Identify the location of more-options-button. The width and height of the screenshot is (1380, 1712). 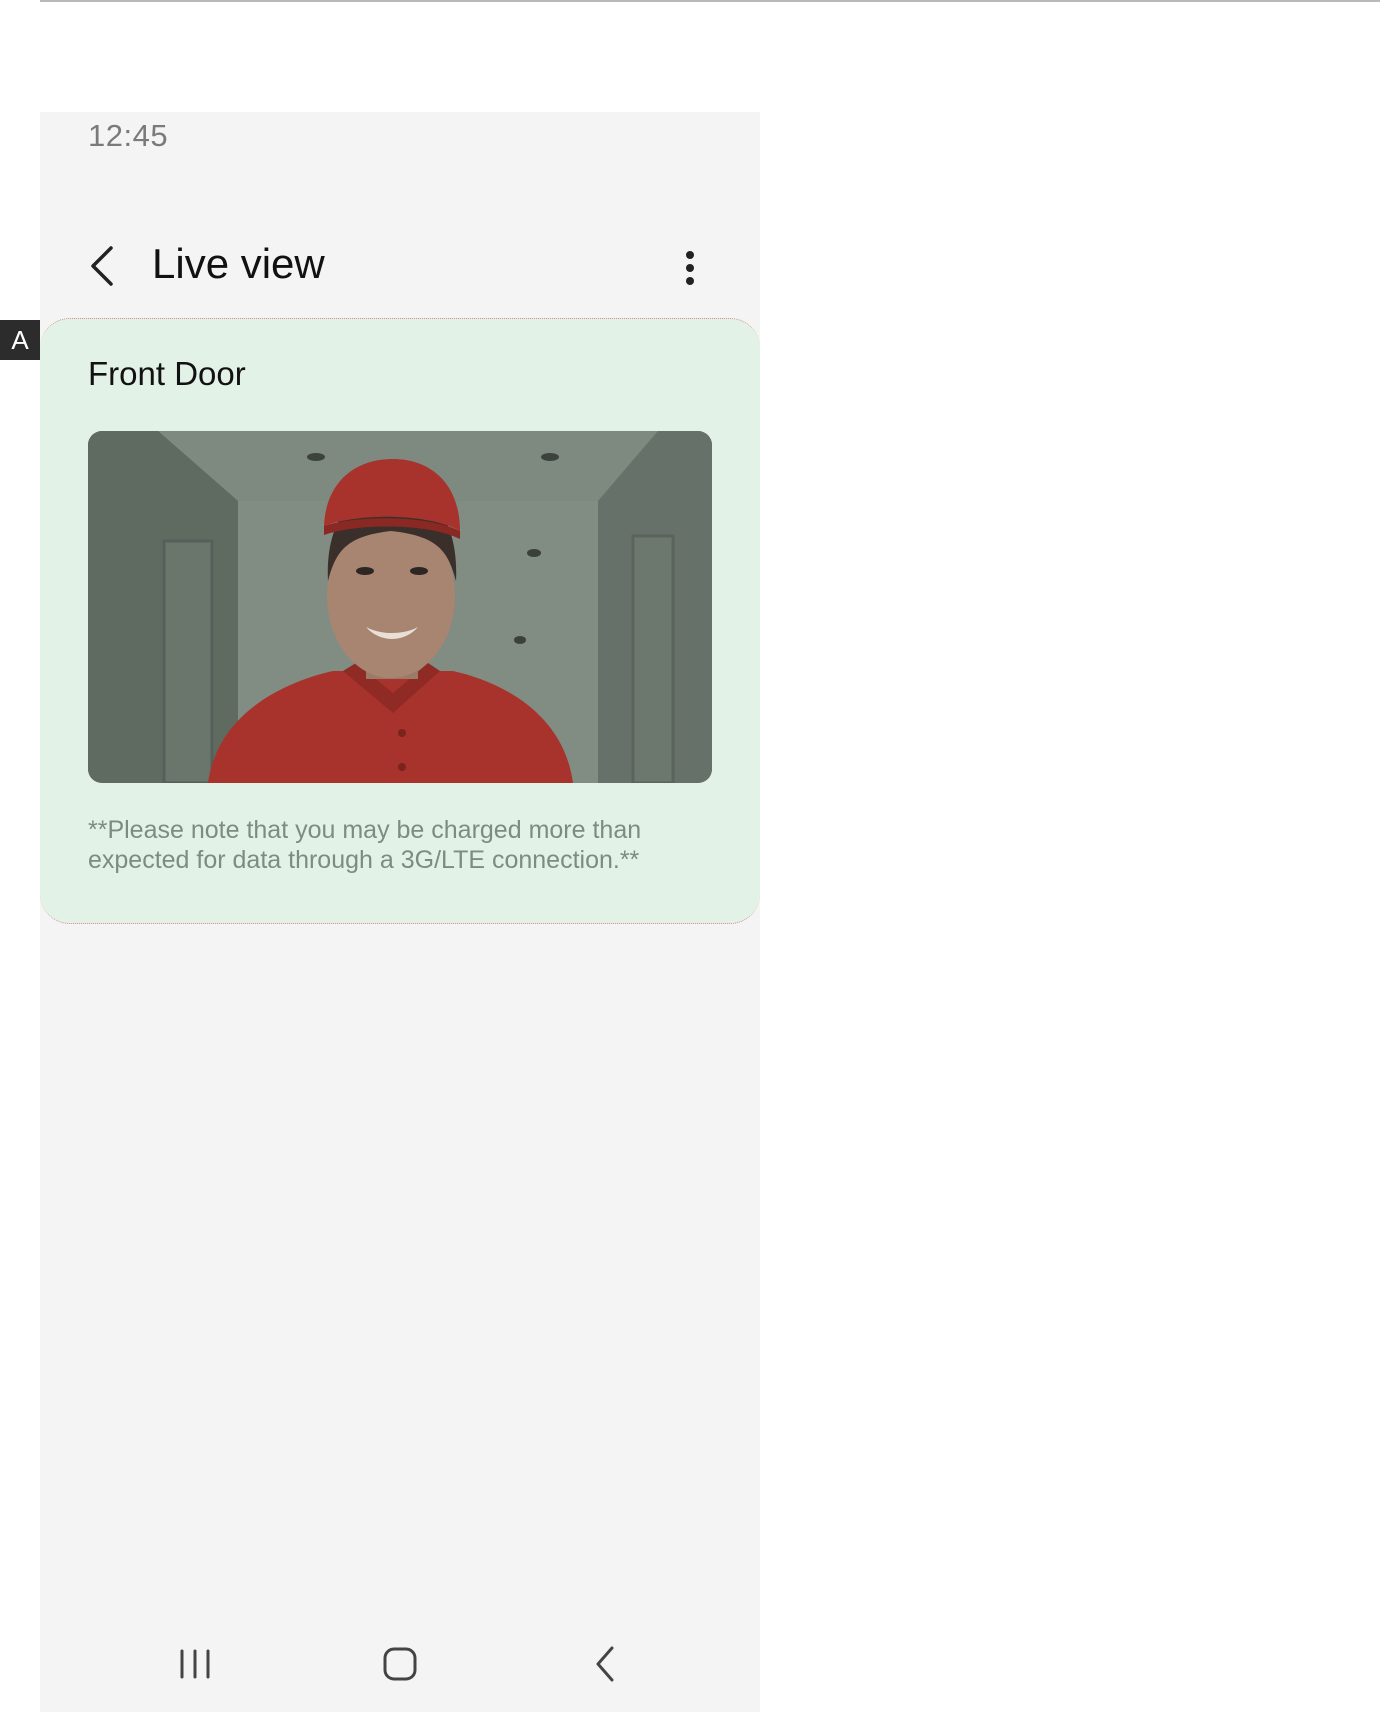
(690, 268).